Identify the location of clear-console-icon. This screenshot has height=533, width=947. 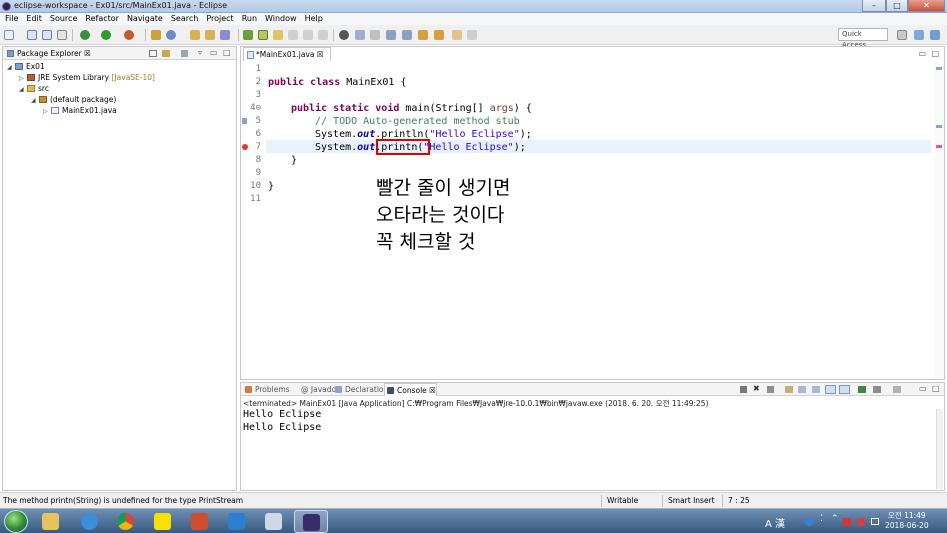
(789, 389).